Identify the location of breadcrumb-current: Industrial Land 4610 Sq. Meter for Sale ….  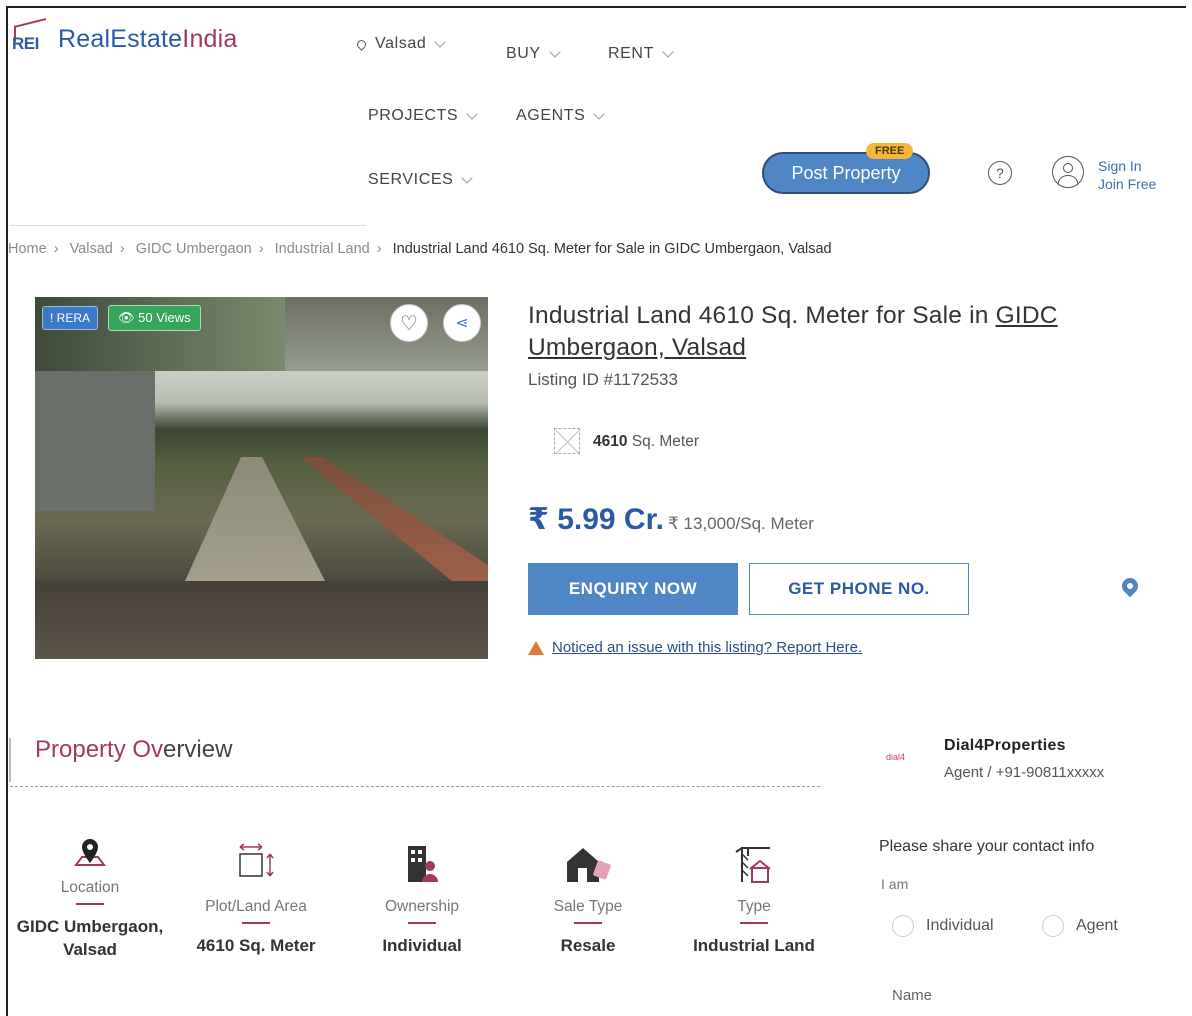
(612, 249).